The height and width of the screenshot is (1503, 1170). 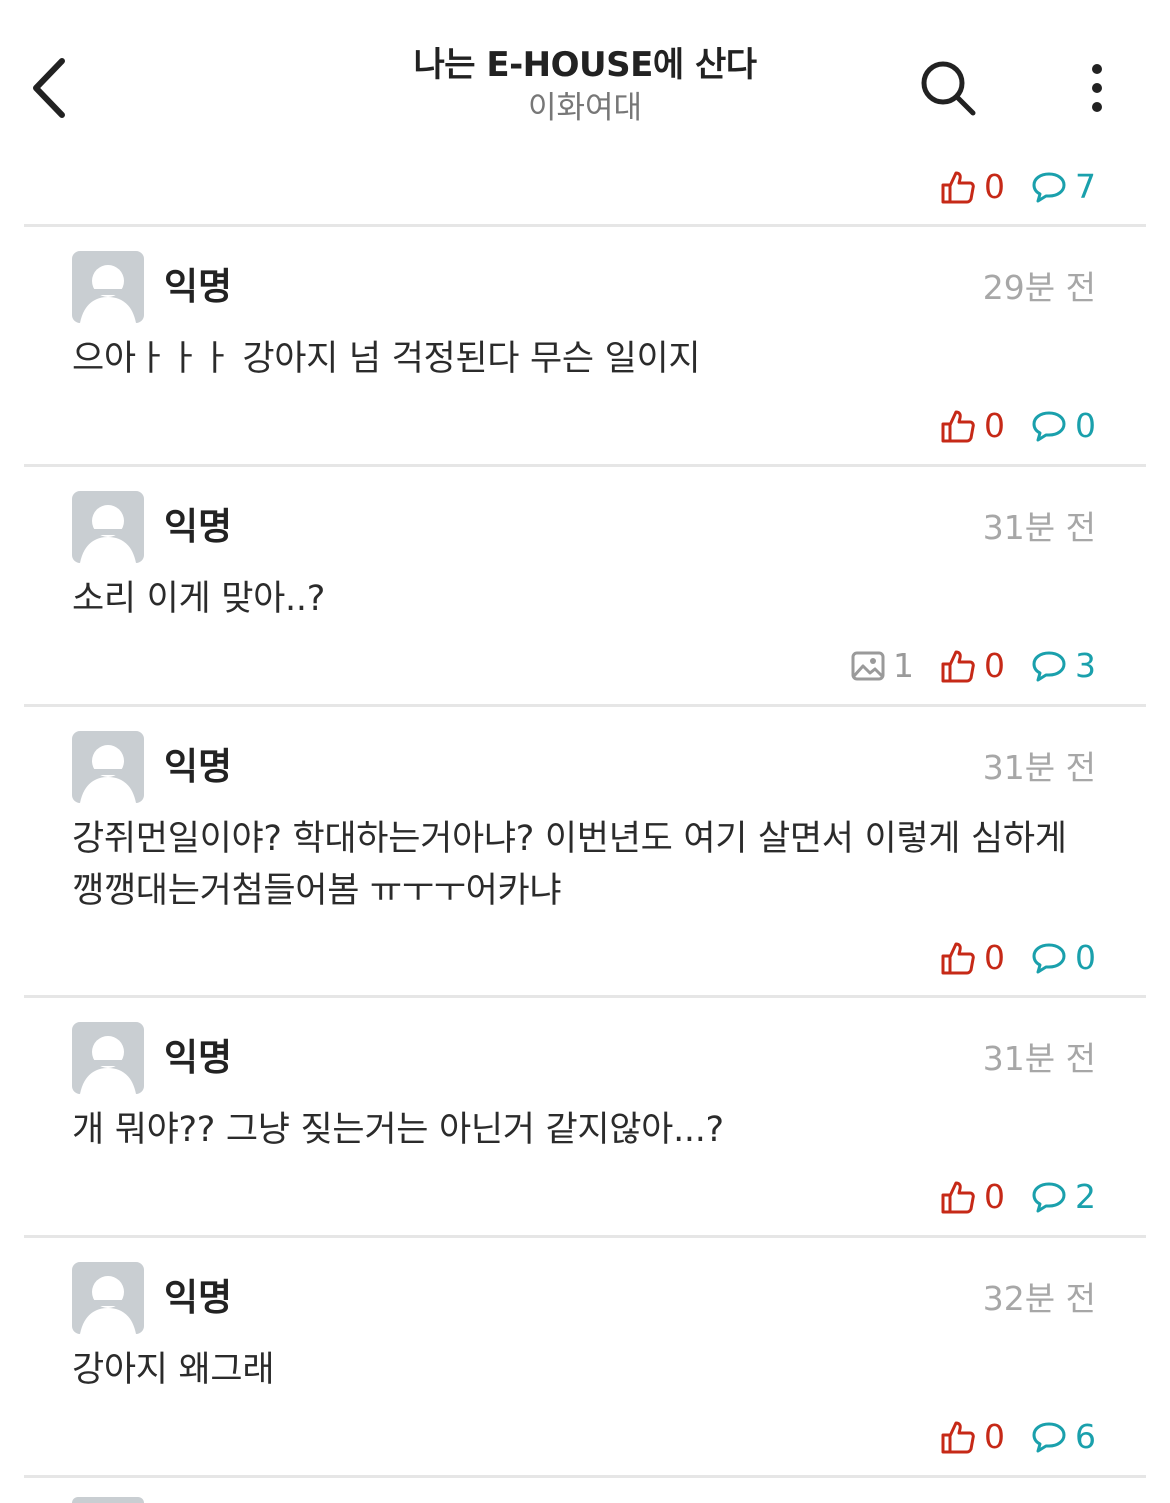 I want to click on comment-count: 6, so click(x=1063, y=1437).